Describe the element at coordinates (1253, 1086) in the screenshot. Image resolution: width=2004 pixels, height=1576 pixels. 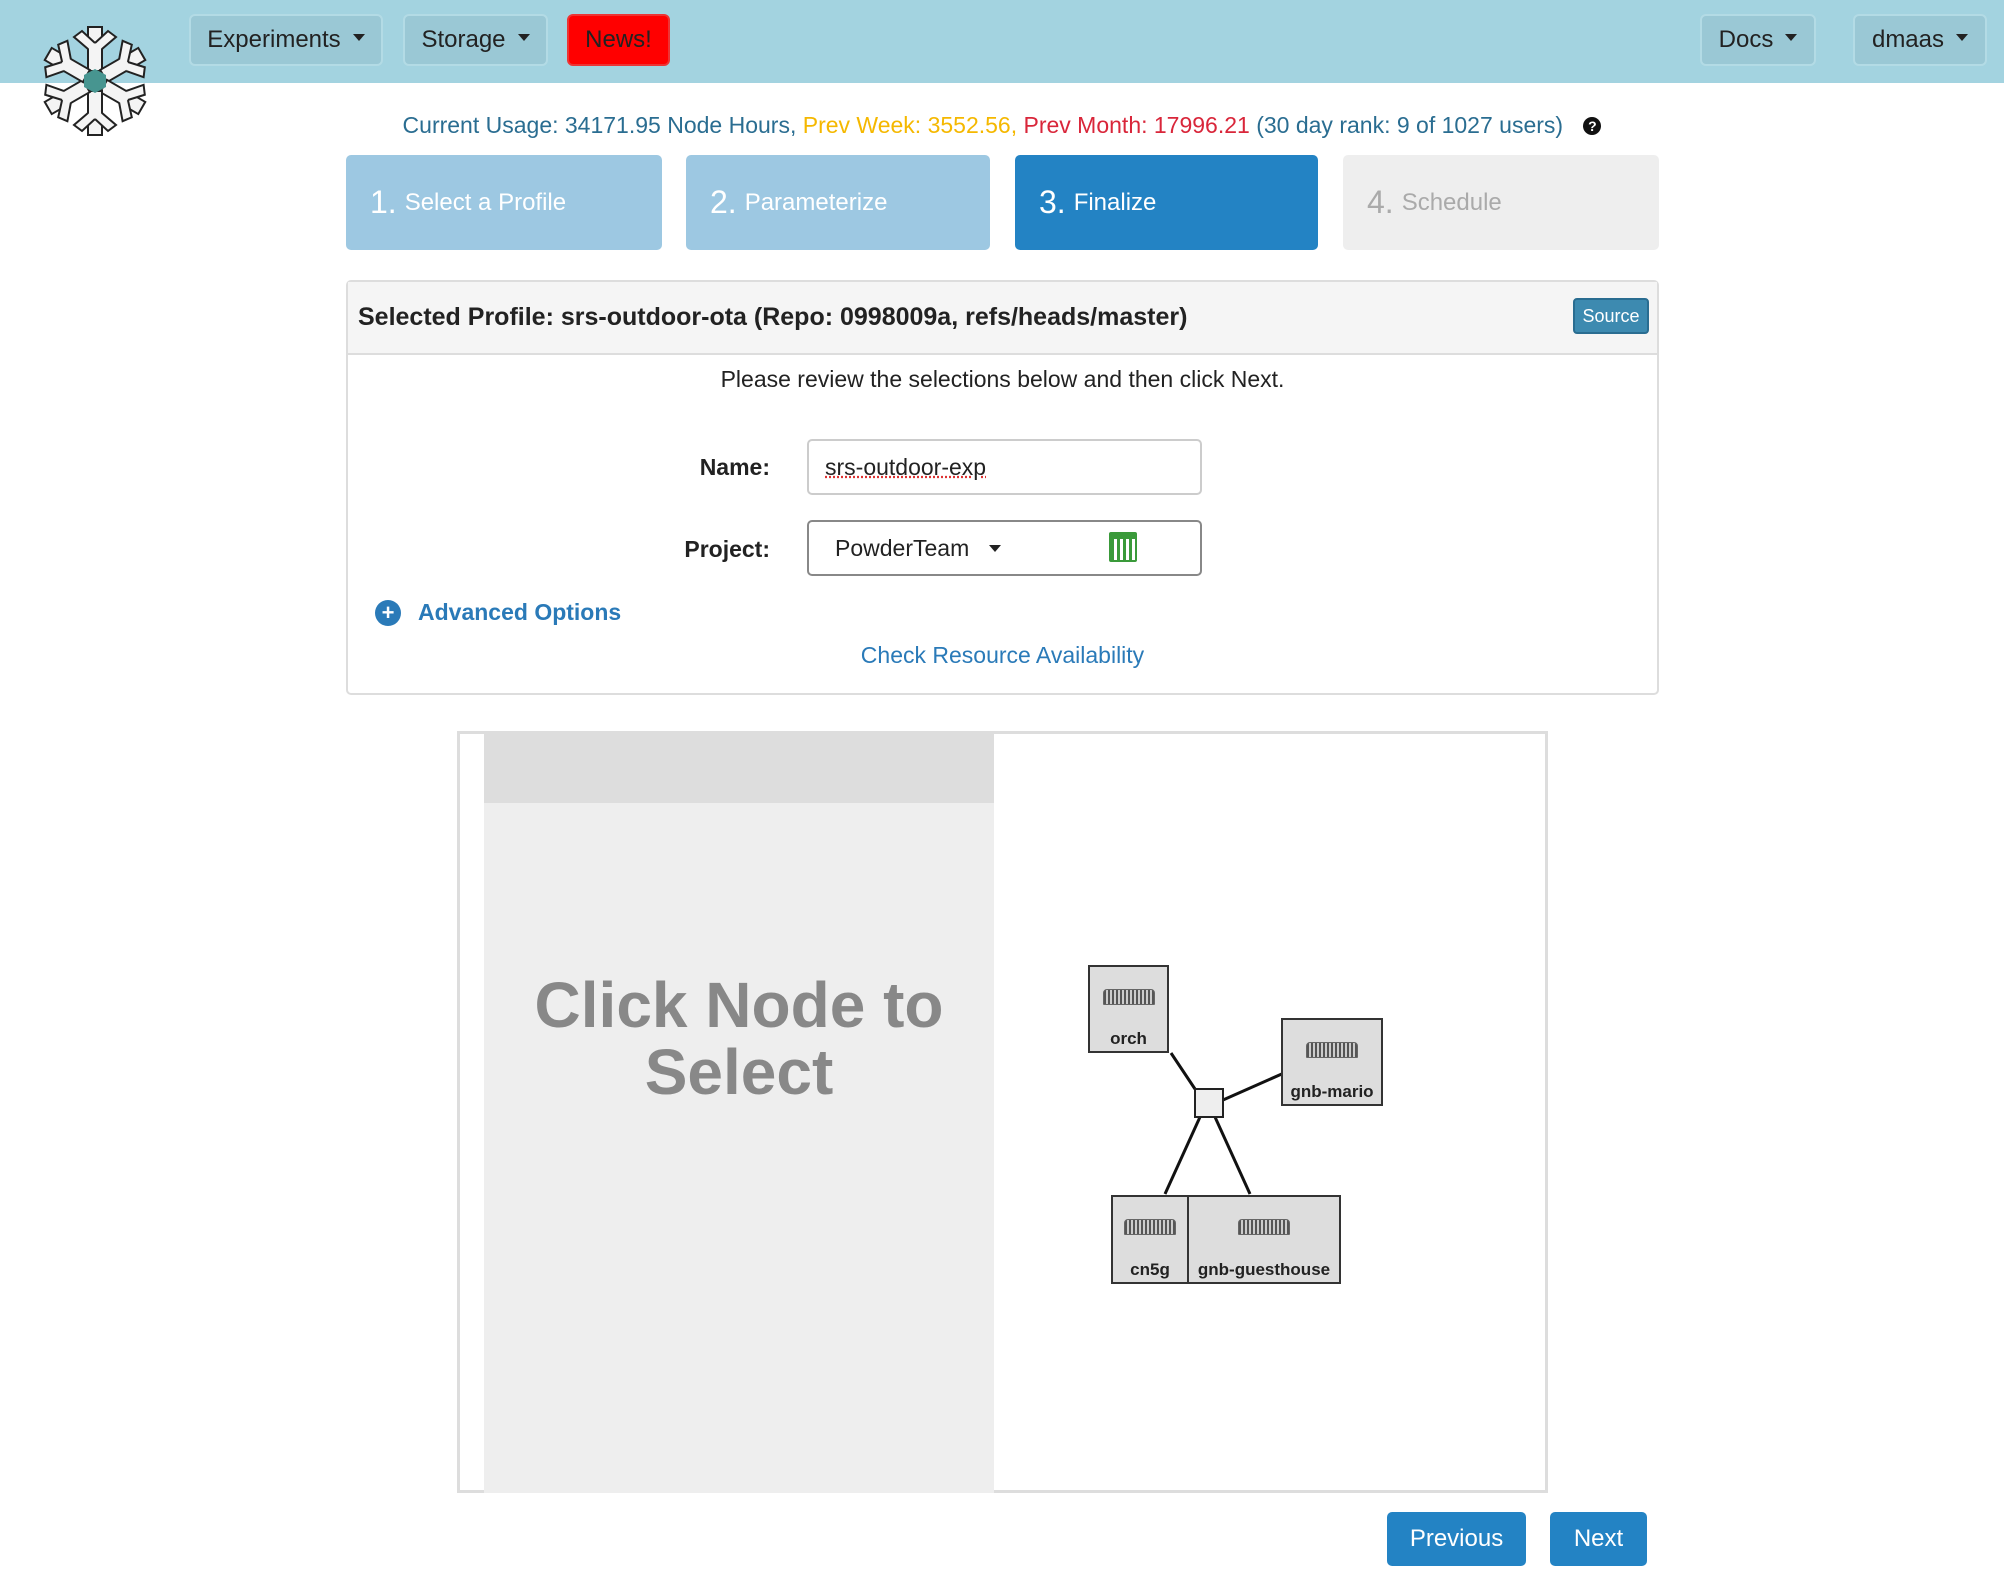
I see `link-gnb-mario` at that location.